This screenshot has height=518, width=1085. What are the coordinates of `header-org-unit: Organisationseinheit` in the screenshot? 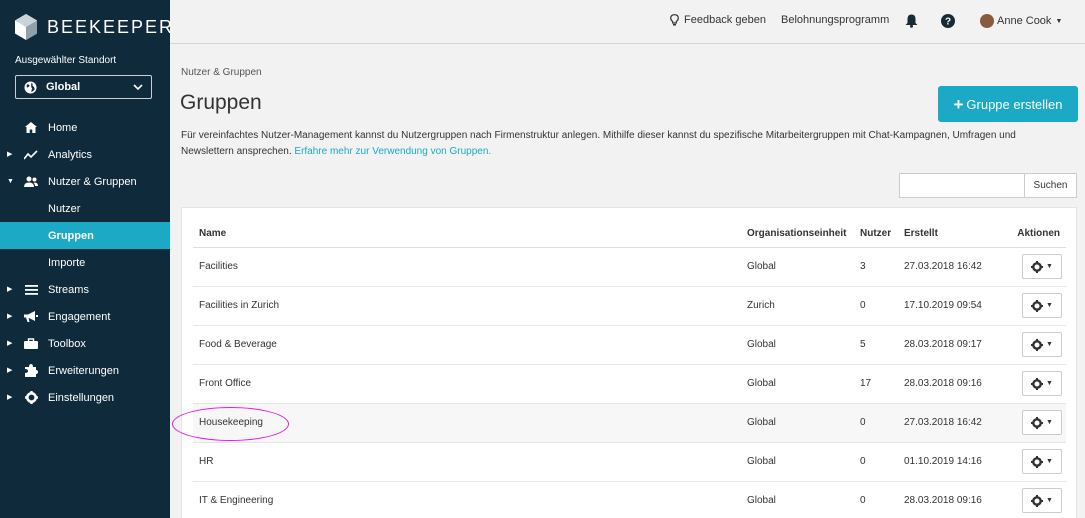 It's located at (797, 234).